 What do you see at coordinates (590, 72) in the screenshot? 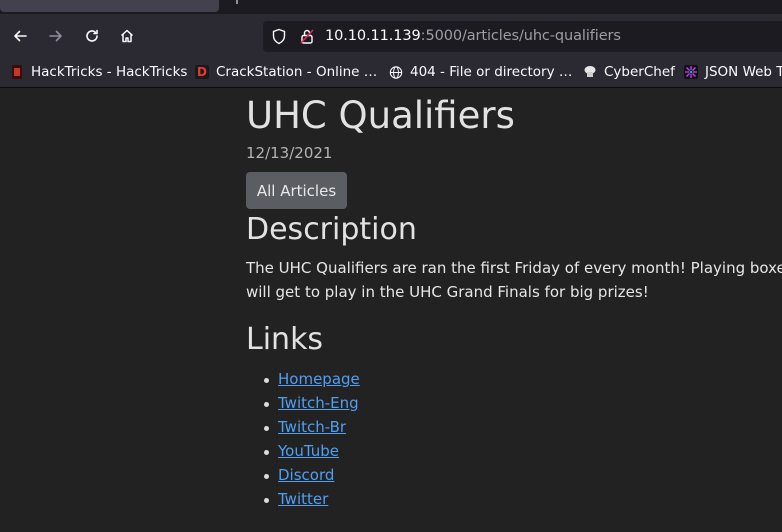
I see `cyberchef-icon` at bounding box center [590, 72].